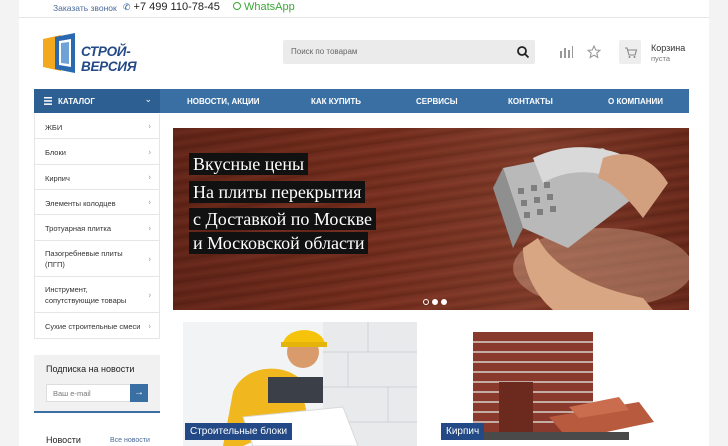  What do you see at coordinates (239, 431) in the screenshot?
I see `product-tile-label: Строительные блоки` at bounding box center [239, 431].